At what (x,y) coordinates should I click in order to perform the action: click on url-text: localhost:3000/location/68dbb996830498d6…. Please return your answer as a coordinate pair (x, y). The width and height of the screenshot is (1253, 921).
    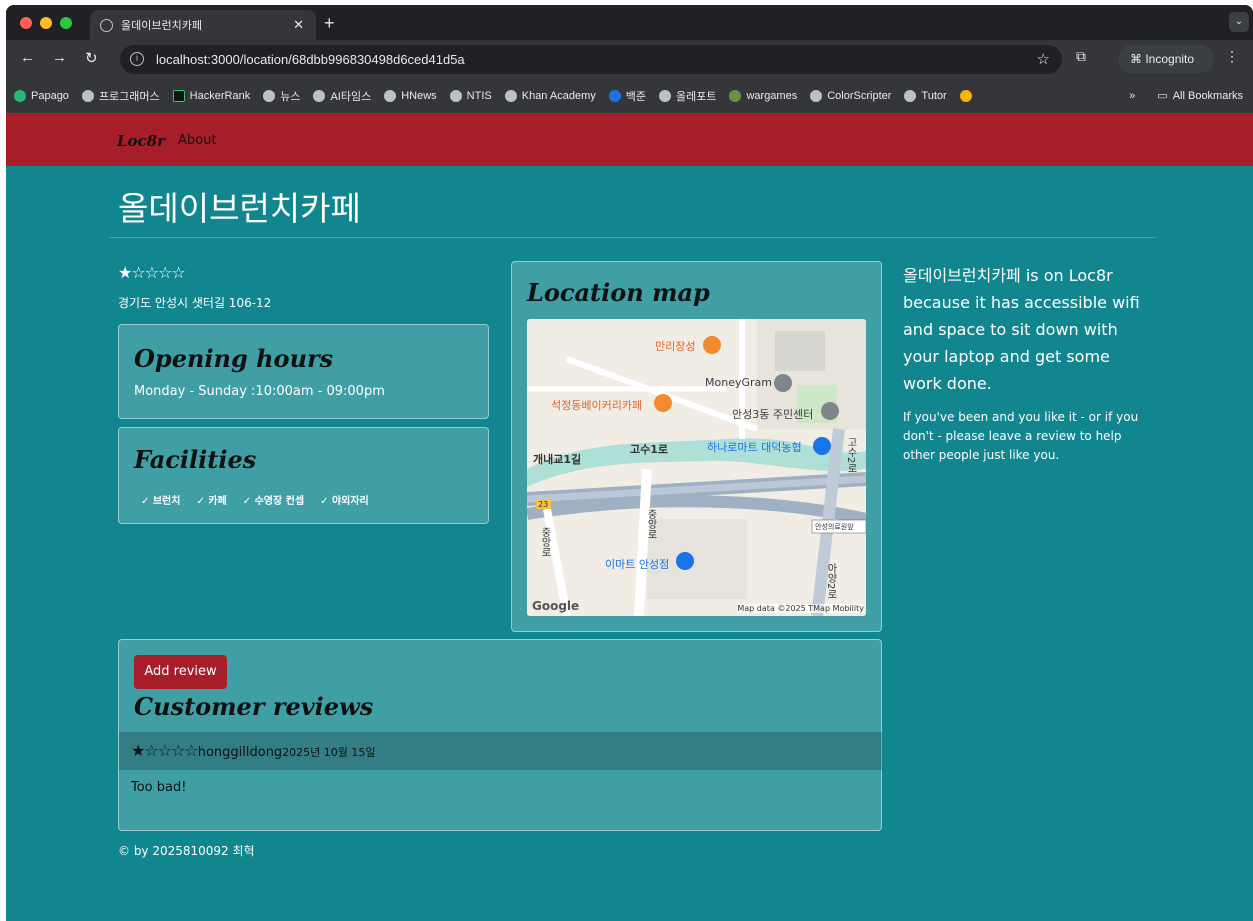
    Looking at the image, I should click on (310, 59).